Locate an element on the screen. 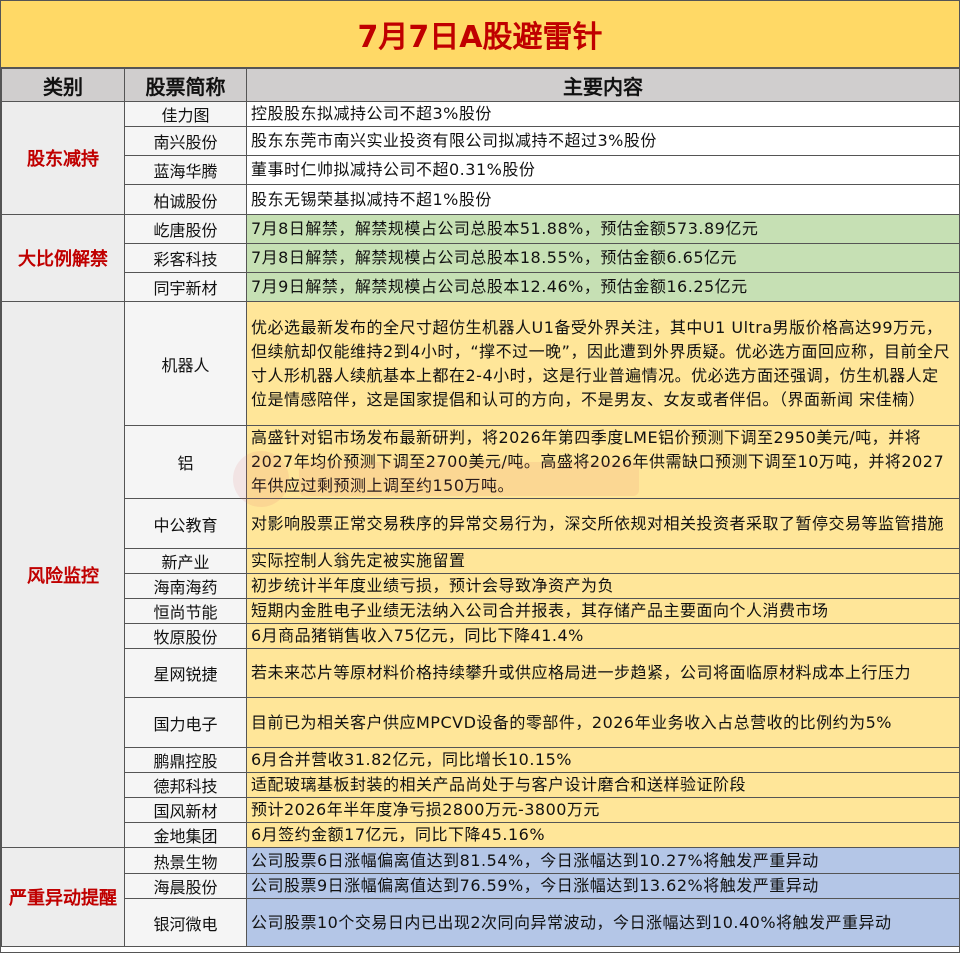 This screenshot has width=960, height=953. content-cell: 董事时仁帅拟减持公司不超0.31%股份 is located at coordinates (603, 170).